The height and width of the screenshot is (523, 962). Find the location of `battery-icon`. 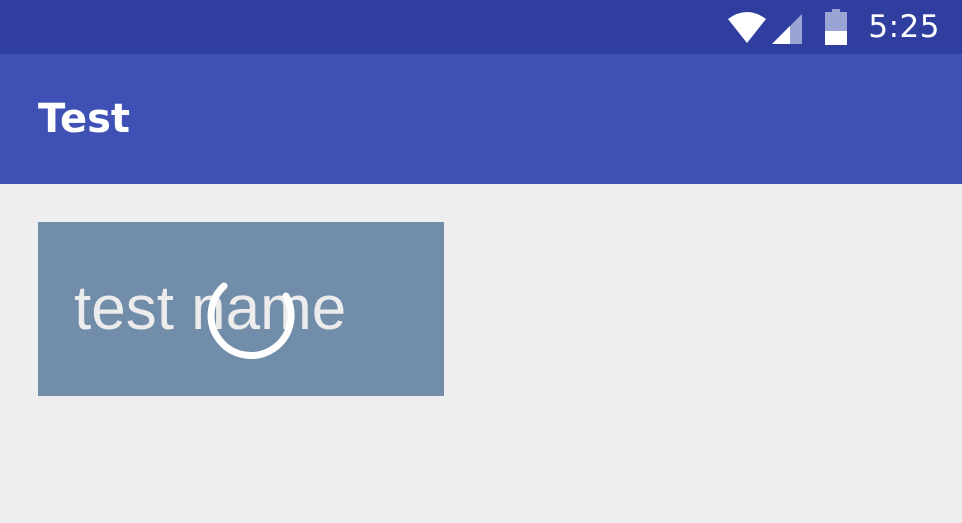

battery-icon is located at coordinates (836, 27).